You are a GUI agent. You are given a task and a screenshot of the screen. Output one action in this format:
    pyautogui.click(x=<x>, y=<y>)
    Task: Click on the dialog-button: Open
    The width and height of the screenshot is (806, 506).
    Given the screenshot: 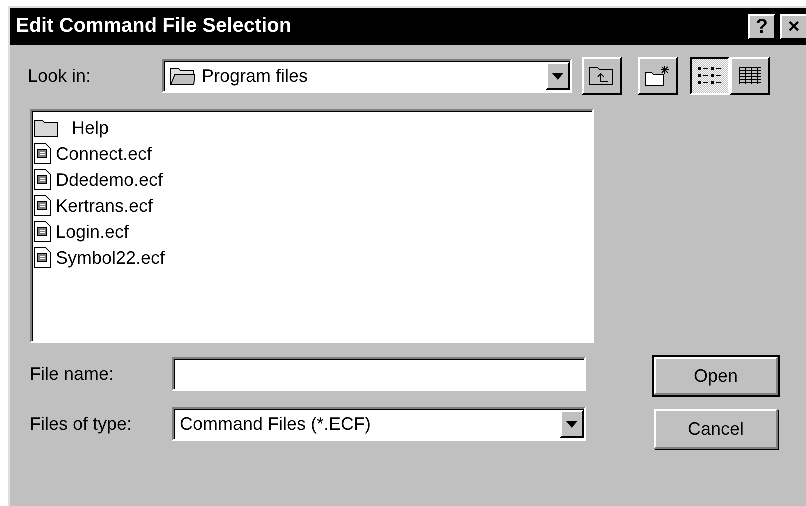 What is the action you would take?
    pyautogui.click(x=716, y=376)
    